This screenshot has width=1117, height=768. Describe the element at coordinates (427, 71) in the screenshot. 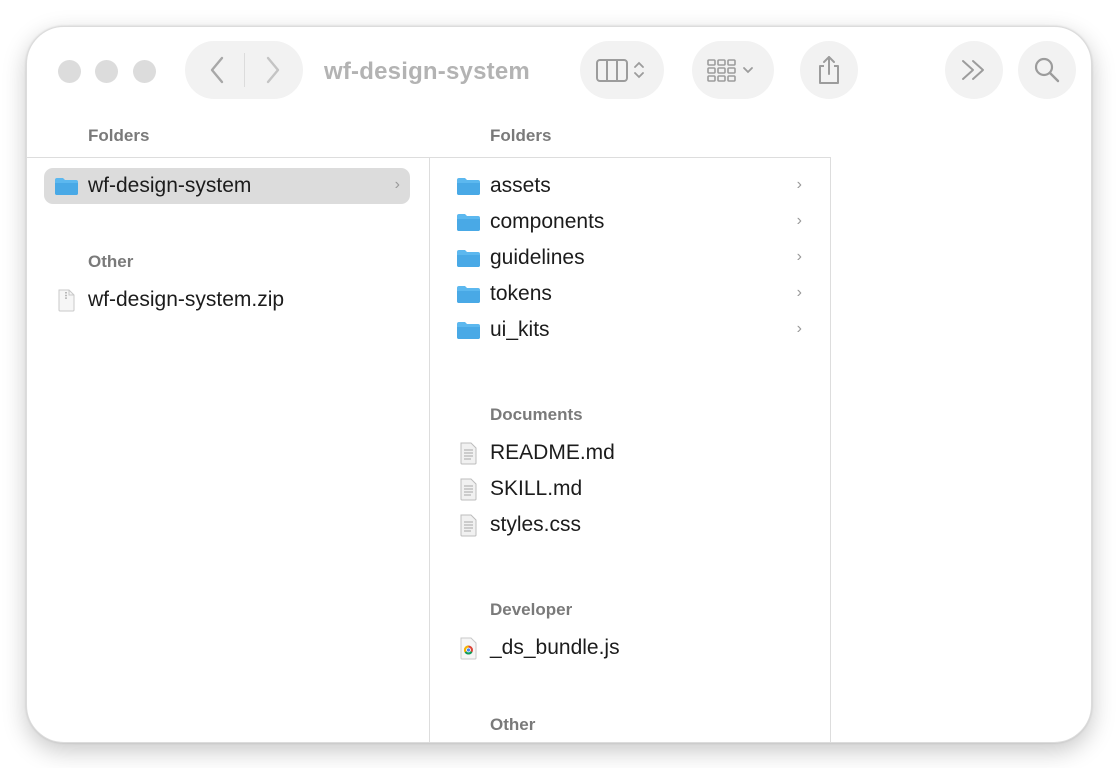

I see `window-title: wf-design-system` at that location.